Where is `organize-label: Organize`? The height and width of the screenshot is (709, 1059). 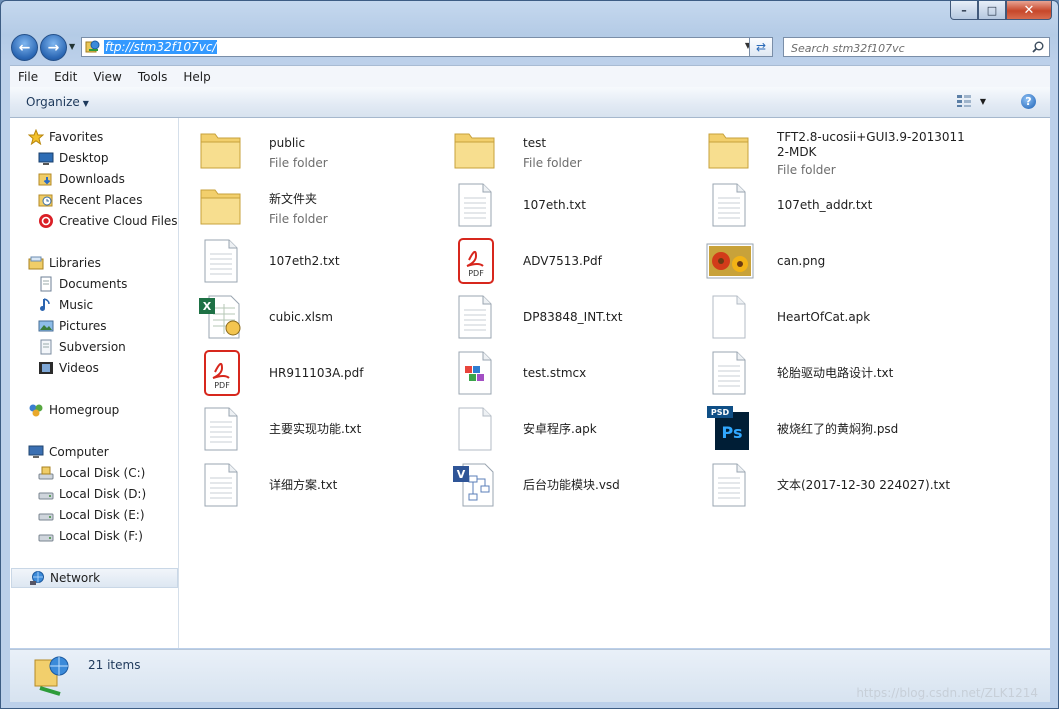
organize-label: Organize is located at coordinates (53, 102).